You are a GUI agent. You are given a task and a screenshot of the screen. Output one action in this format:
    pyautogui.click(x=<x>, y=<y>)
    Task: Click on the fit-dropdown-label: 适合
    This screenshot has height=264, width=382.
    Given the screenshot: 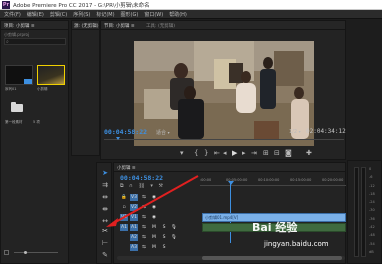 What is the action you would take?
    pyautogui.click(x=161, y=133)
    